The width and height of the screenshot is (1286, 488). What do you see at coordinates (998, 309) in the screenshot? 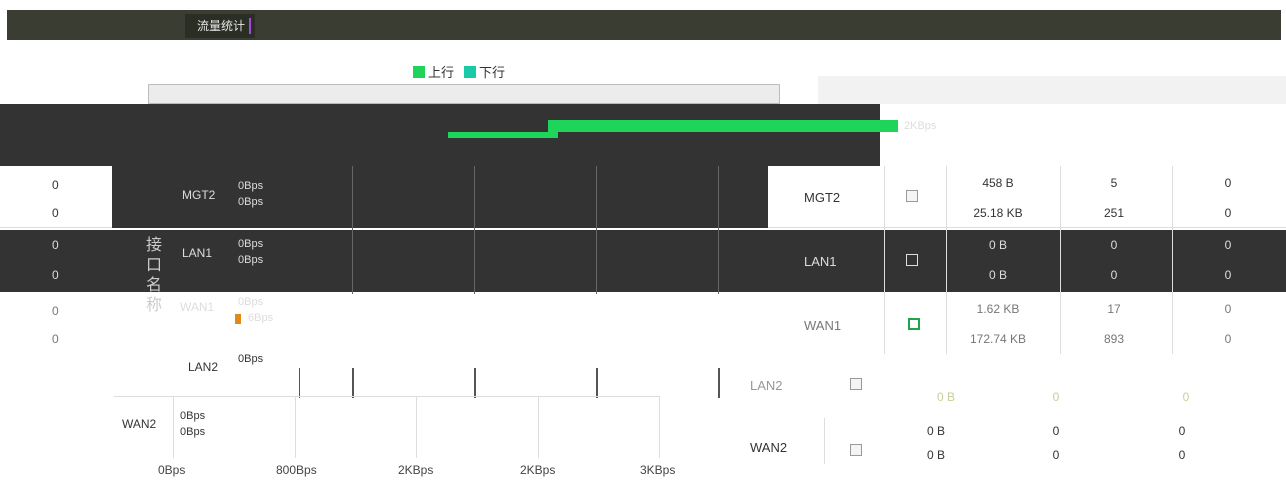
I see `bytes-sent: 1.62 KB` at bounding box center [998, 309].